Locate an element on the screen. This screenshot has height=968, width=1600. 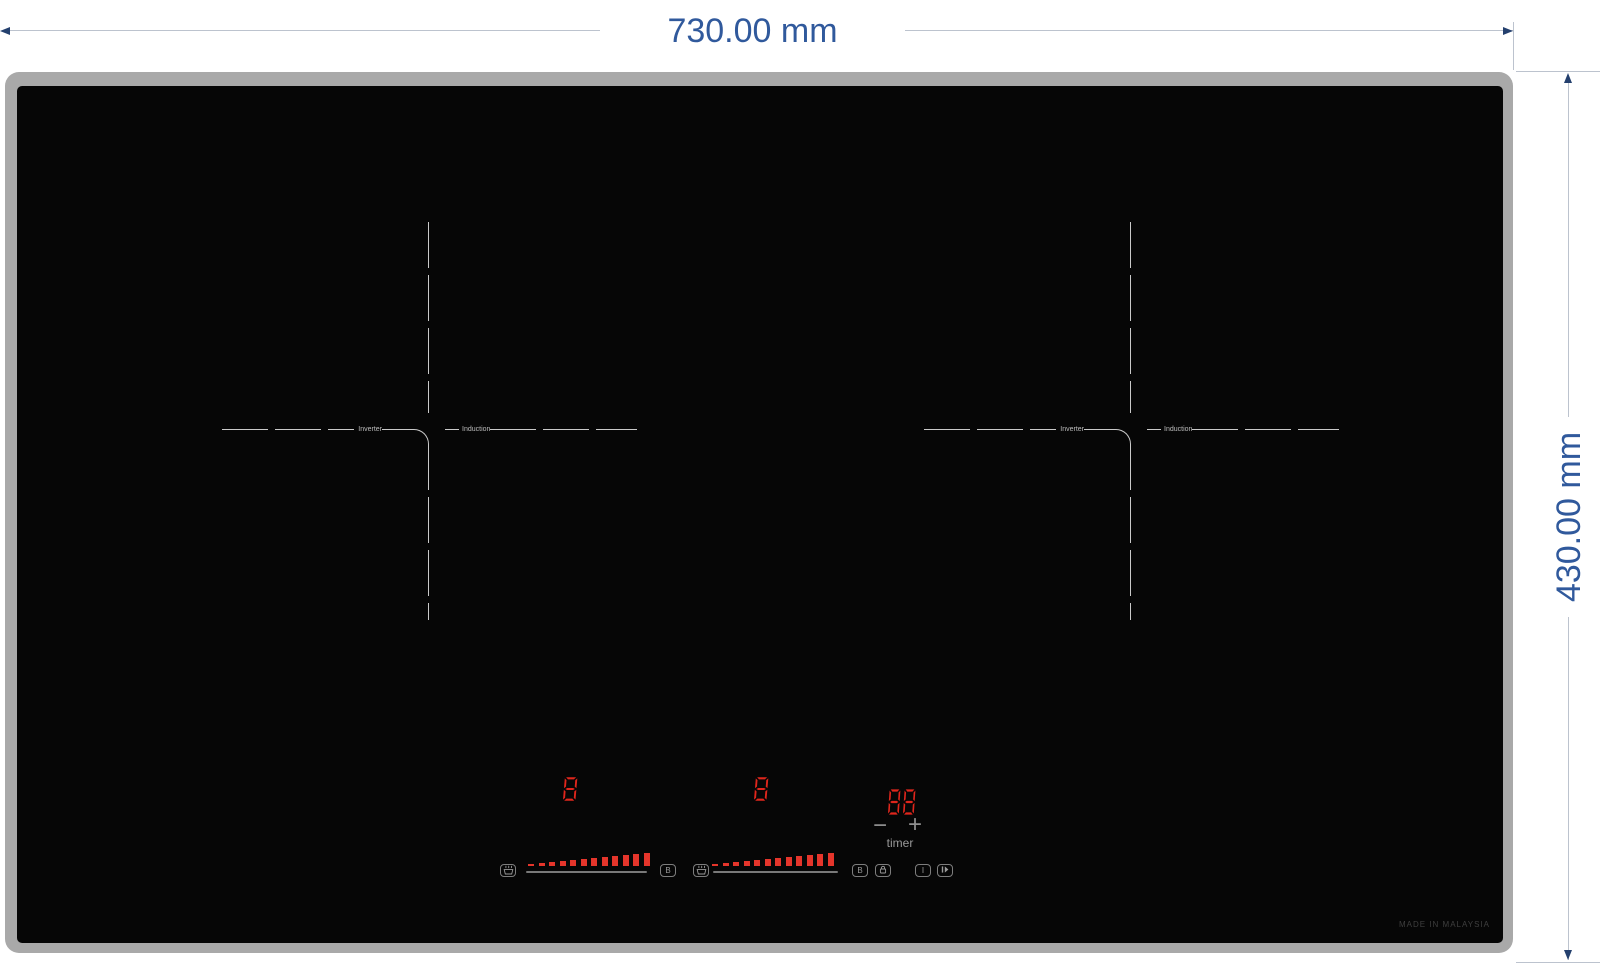
lock-icon is located at coordinates (883, 870).